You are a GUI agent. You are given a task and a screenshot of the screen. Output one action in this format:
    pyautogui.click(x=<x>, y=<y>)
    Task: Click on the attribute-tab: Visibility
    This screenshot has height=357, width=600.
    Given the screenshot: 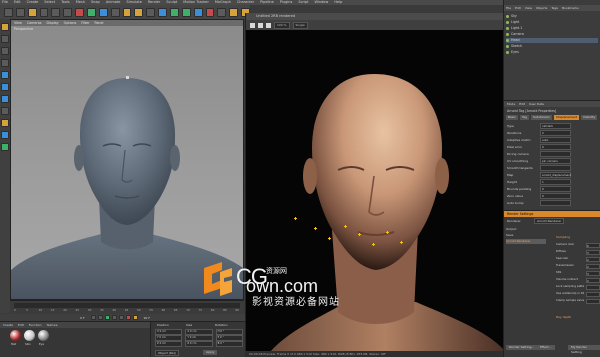 What is the action you would take?
    pyautogui.click(x=589, y=117)
    